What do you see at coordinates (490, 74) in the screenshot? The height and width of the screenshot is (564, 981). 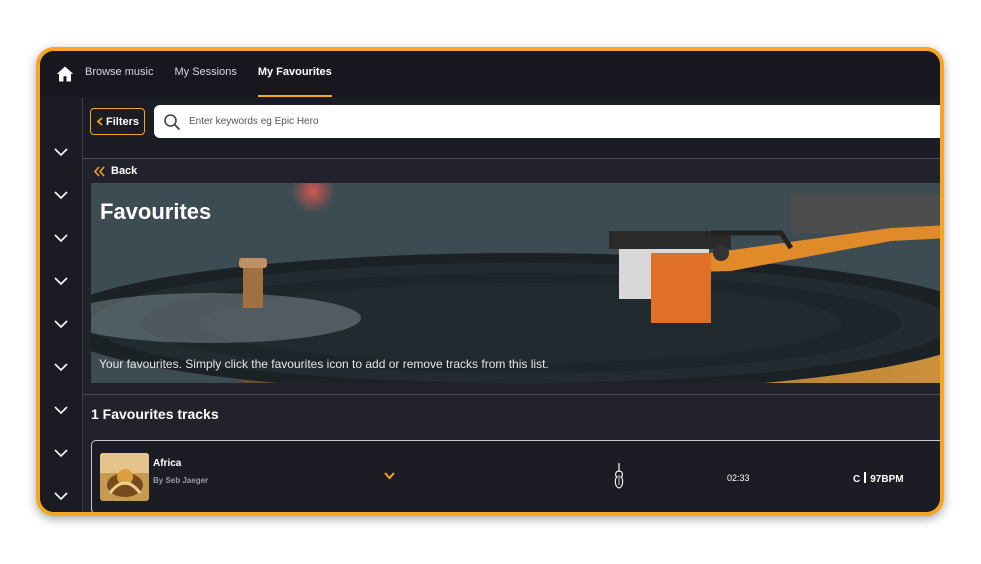 I see `top-navigation: Browse music My Sessions My Favourites` at bounding box center [490, 74].